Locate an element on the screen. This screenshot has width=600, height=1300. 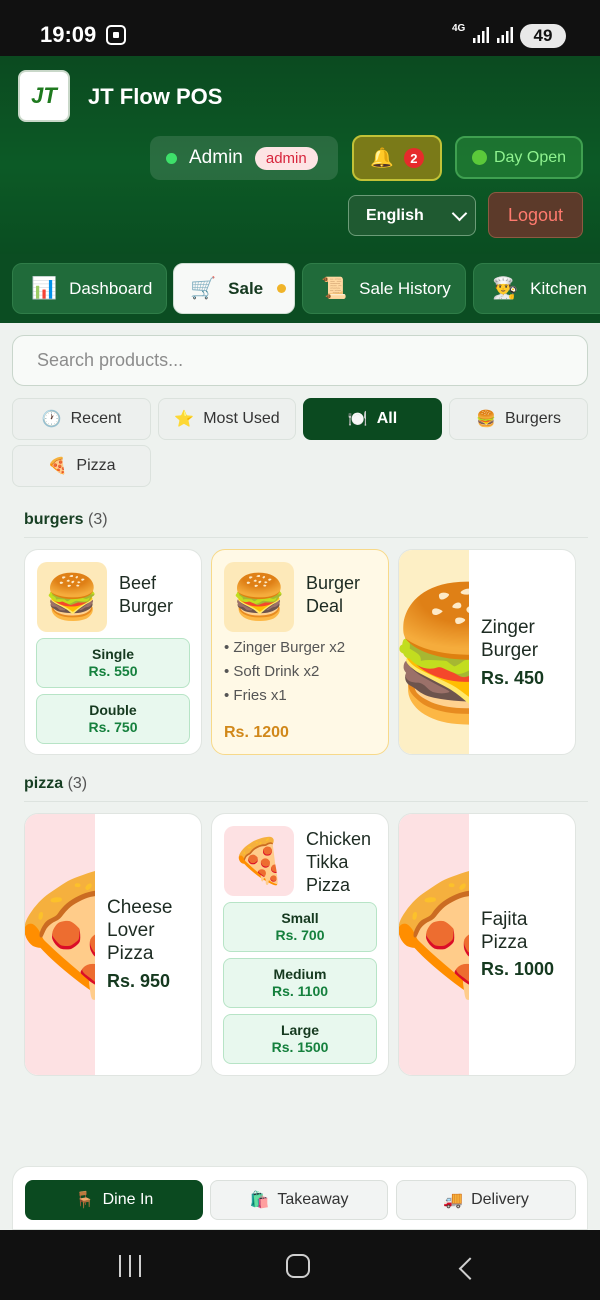
product-card-fajita-pizza: 🍕 Fajita Pizza Rs. 1000 is located at coordinates (487, 944).